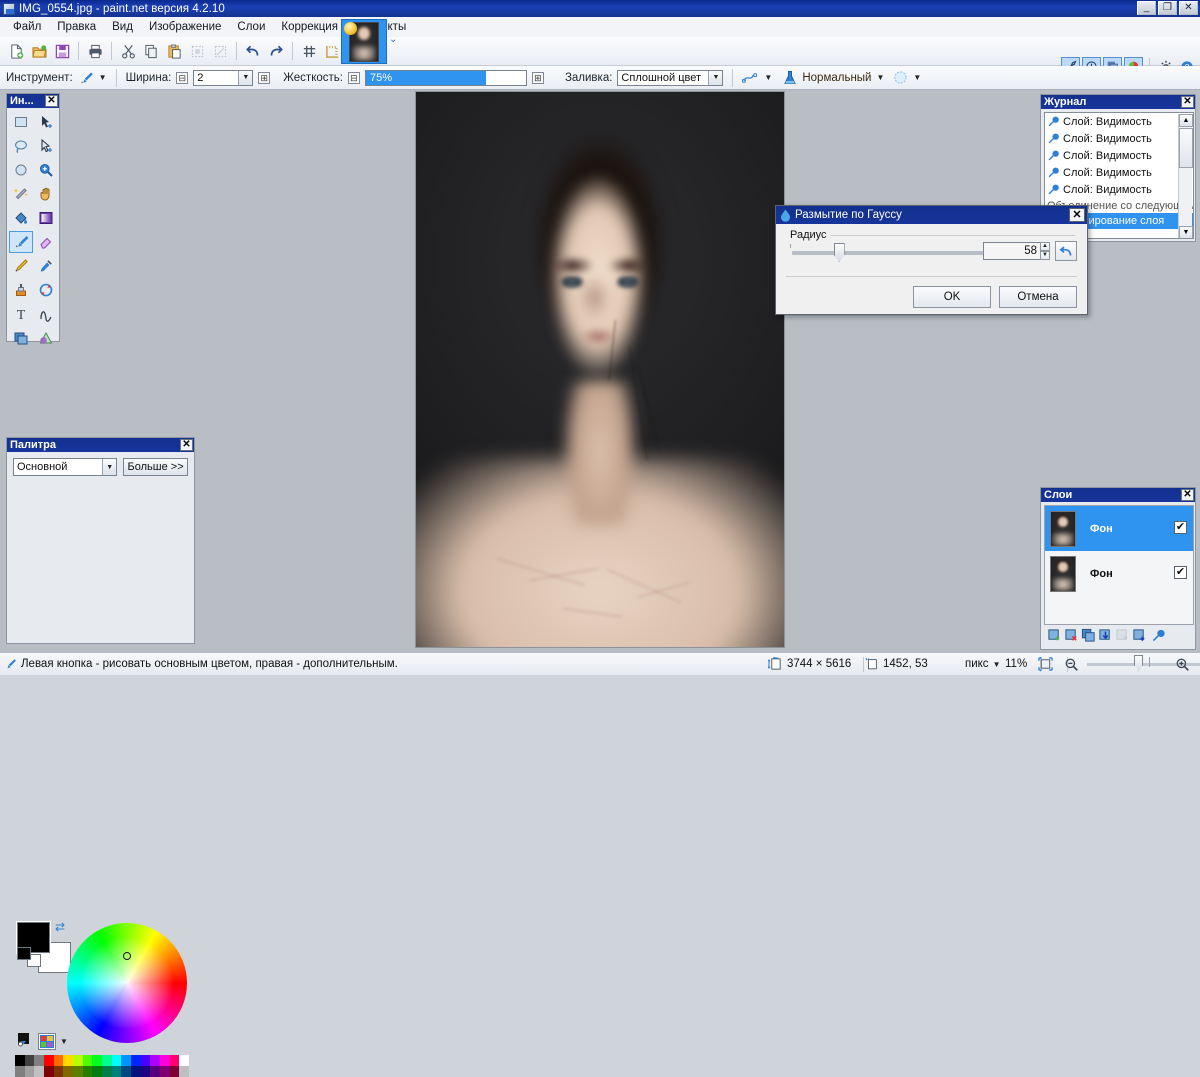  What do you see at coordinates (60, 927) in the screenshot?
I see `swap-colors-icon: ⇄` at bounding box center [60, 927].